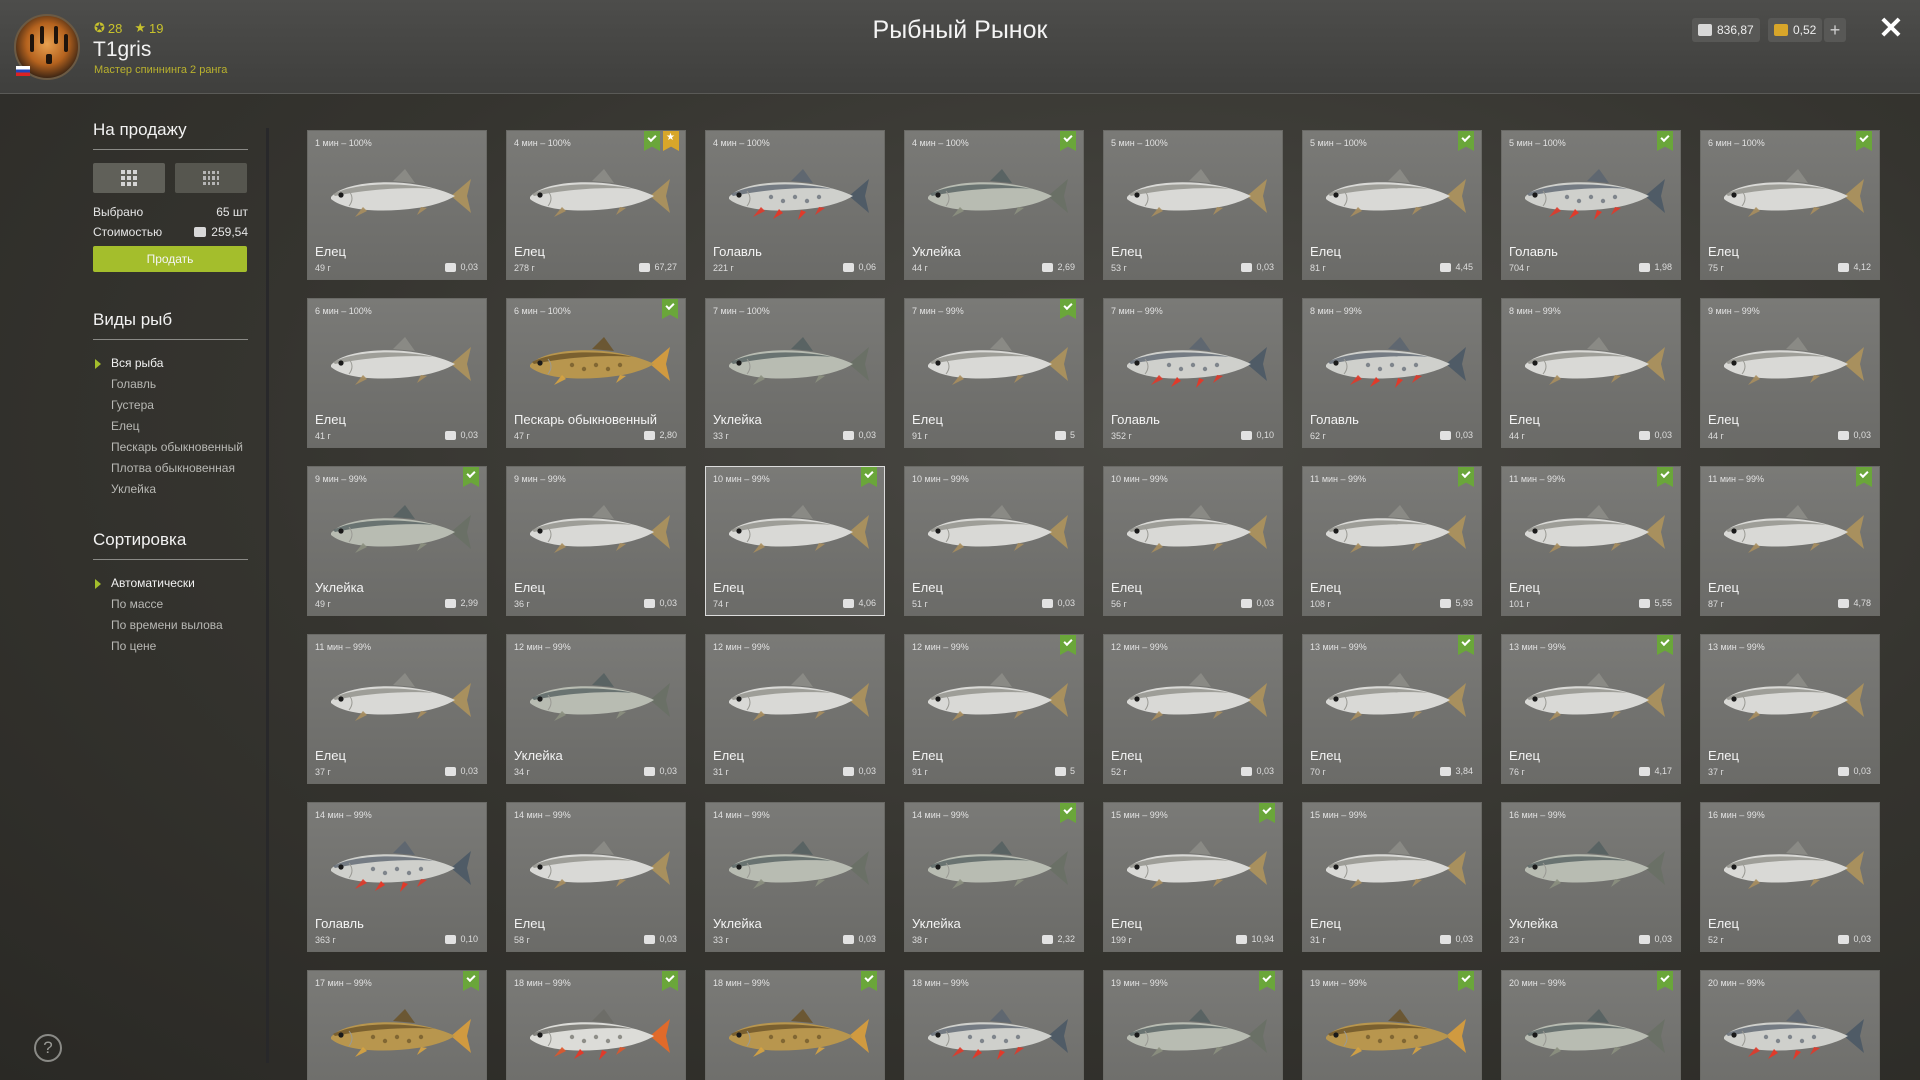 The height and width of the screenshot is (1080, 1920). Describe the element at coordinates (170, 646) in the screenshot. I see `sort-by-price: По цене` at that location.